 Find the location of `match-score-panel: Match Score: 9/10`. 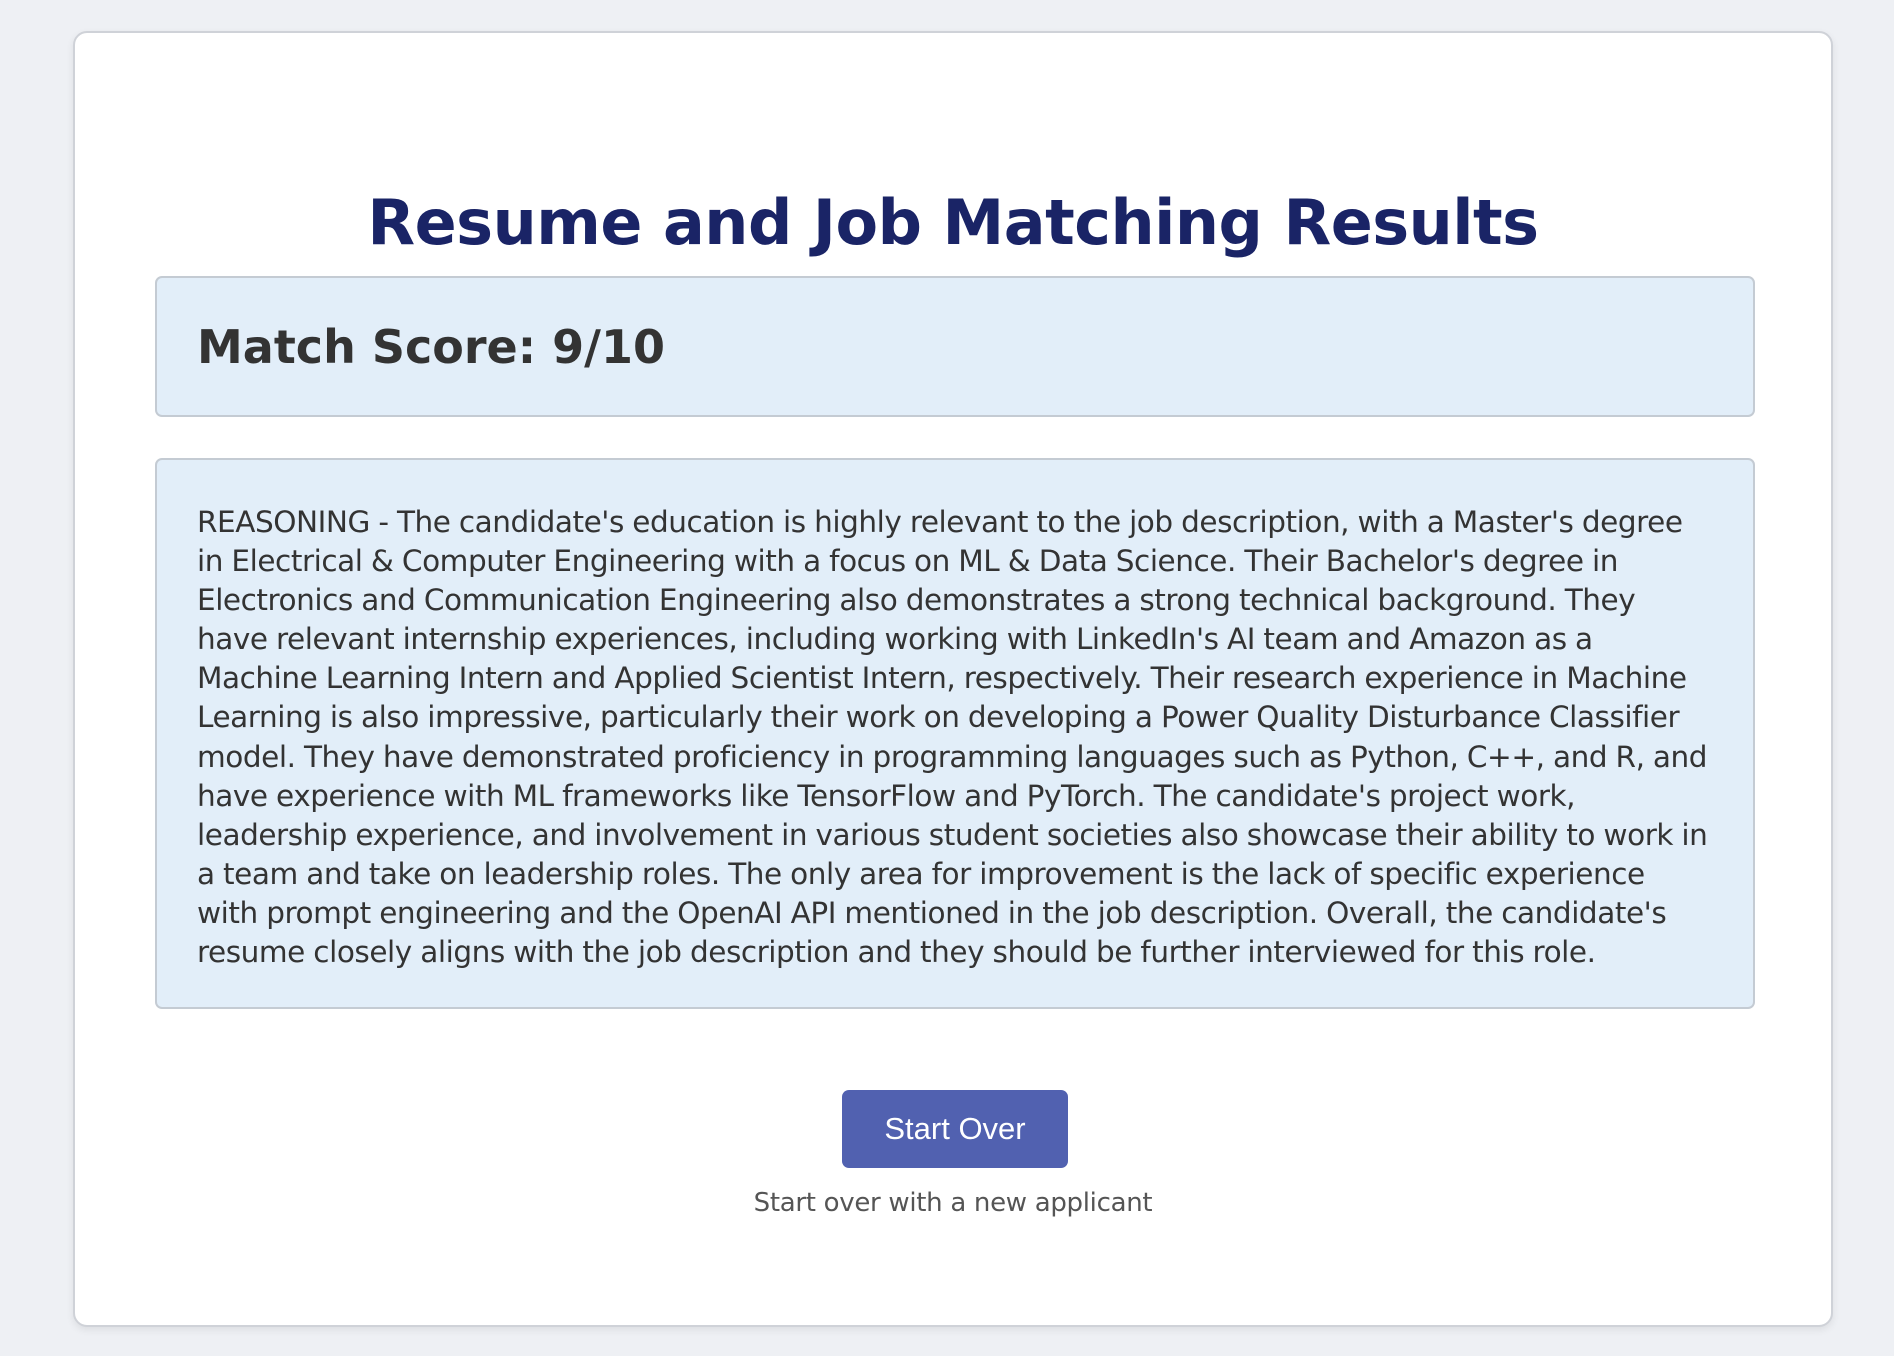

match-score-panel: Match Score: 9/10 is located at coordinates (955, 346).